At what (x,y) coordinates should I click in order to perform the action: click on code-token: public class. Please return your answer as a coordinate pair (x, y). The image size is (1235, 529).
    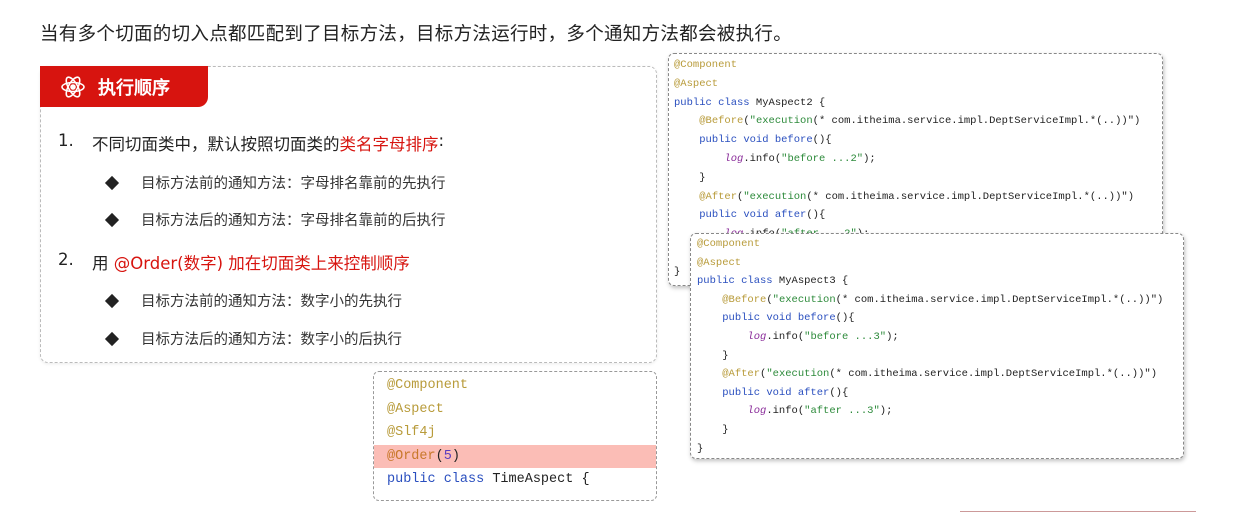
    Looking at the image, I should click on (738, 281).